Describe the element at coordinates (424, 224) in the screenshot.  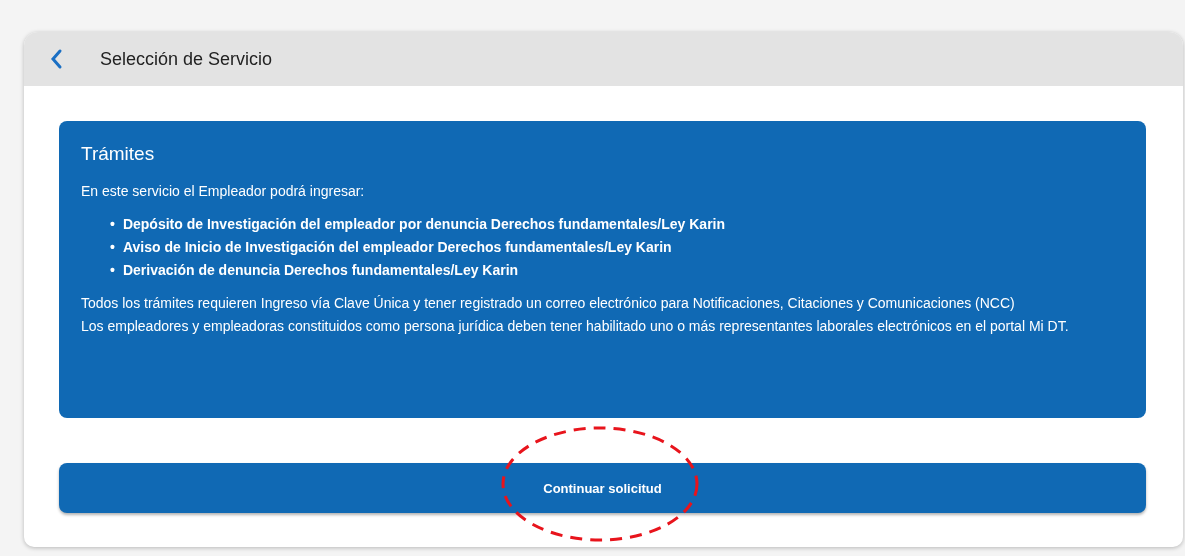
I see `list-item: Depósito de Investigación del empleador por denuncia Derechos fundamentales/Ley Karin` at that location.